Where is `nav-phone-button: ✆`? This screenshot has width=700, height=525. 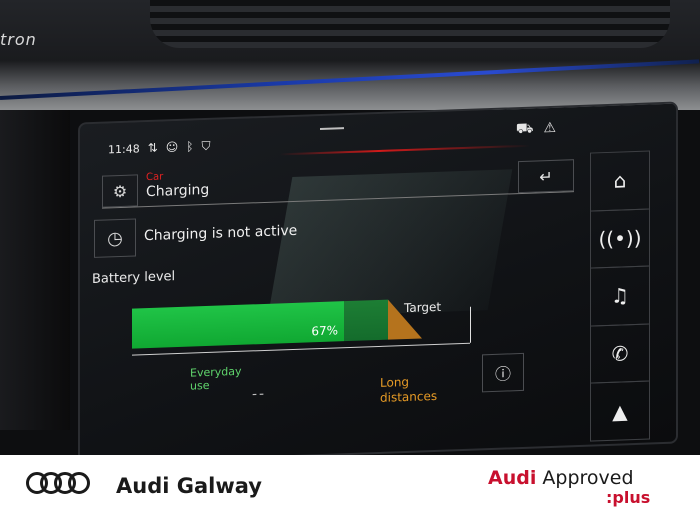 nav-phone-button: ✆ is located at coordinates (620, 353).